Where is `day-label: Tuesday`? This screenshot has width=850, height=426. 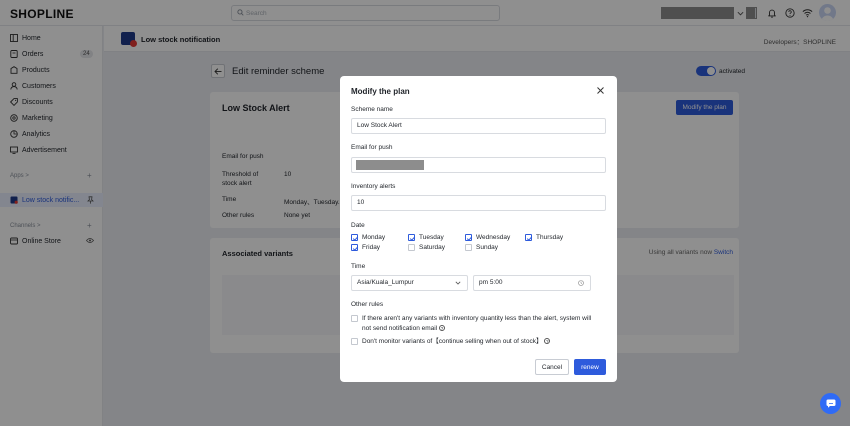 day-label: Tuesday is located at coordinates (431, 237).